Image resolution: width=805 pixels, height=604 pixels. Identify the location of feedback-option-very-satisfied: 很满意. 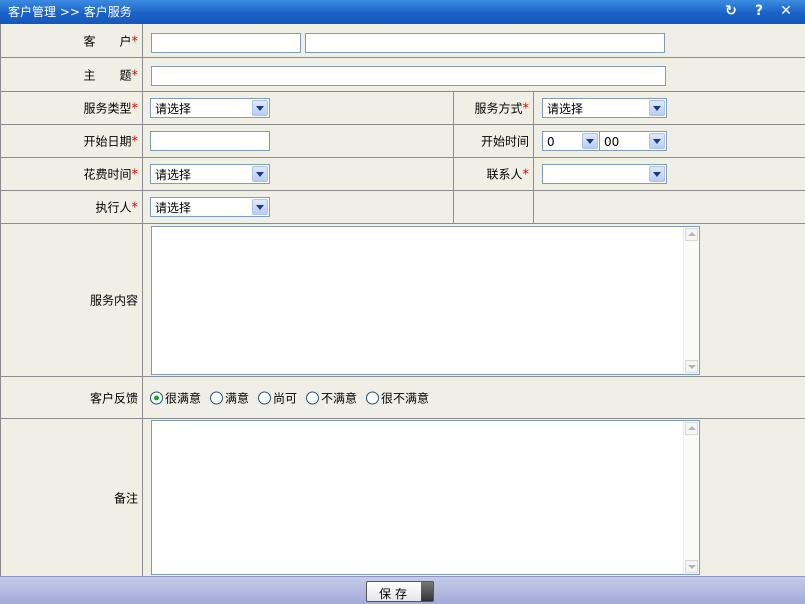
(175, 397).